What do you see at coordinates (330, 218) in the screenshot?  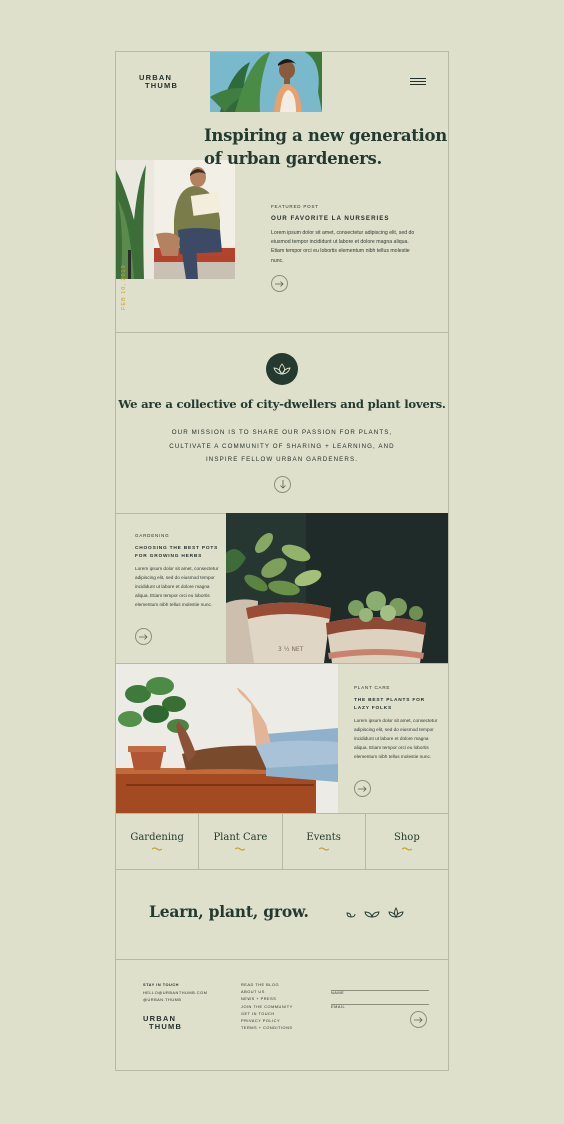 I see `featured-title: OUR FAVORITE LA NURSERIES` at bounding box center [330, 218].